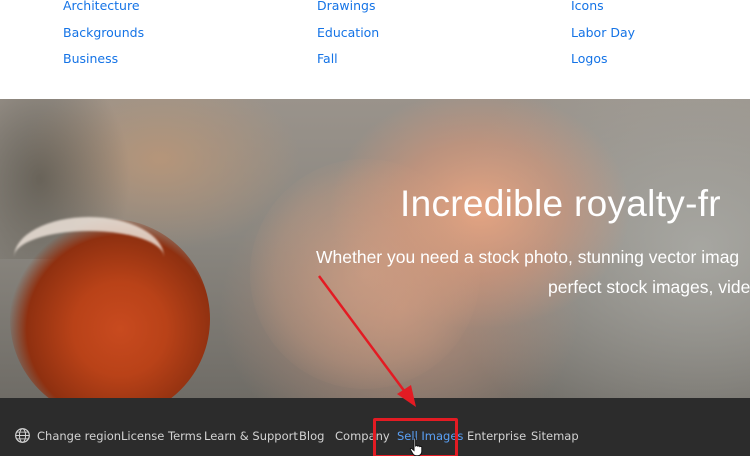  Describe the element at coordinates (79, 436) in the screenshot. I see `footer-link-change-region: Change region` at that location.